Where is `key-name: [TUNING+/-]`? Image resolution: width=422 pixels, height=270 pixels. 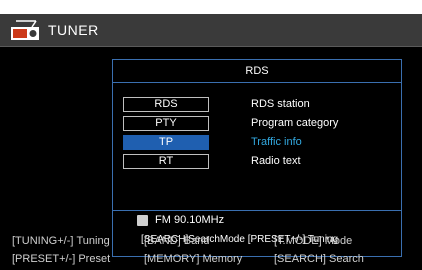
key-name: [TUNING+/-] is located at coordinates (43, 241).